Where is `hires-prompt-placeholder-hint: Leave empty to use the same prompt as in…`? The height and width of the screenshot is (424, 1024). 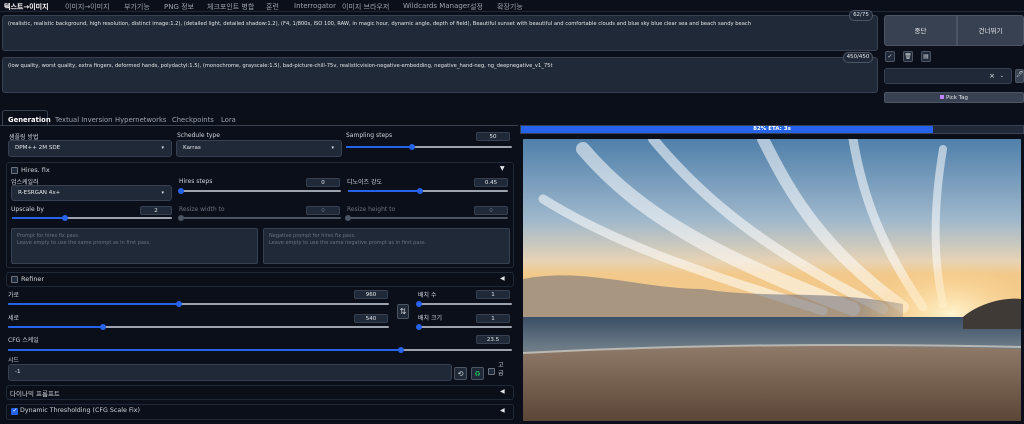 hires-prompt-placeholder-hint: Leave empty to use the same prompt as in… is located at coordinates (84, 243).